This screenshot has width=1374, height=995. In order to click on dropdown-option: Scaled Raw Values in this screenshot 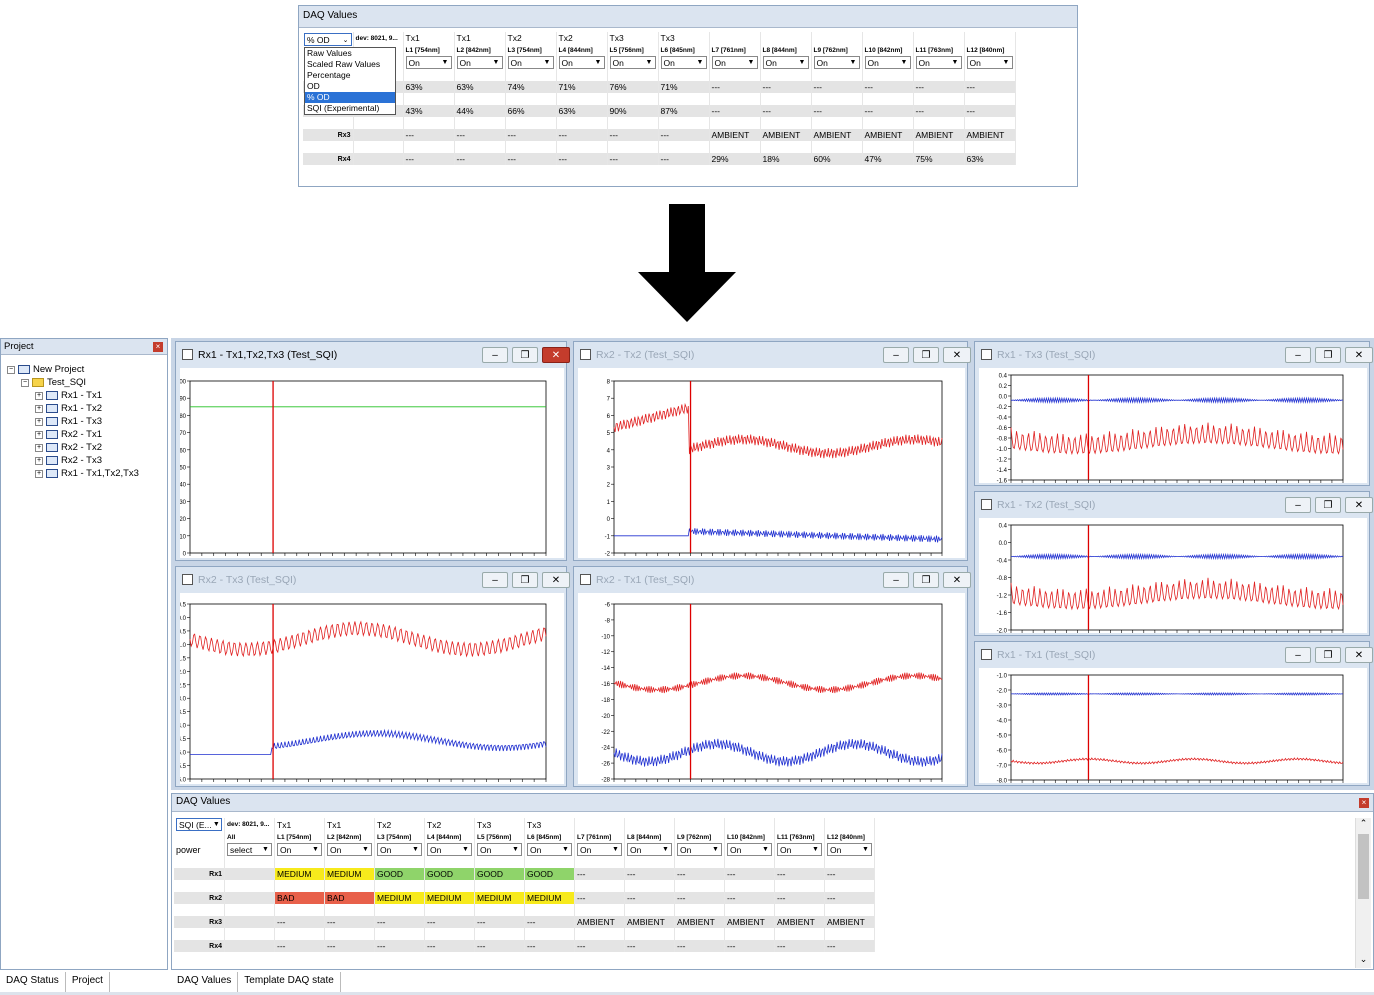, I will do `click(350, 64)`.